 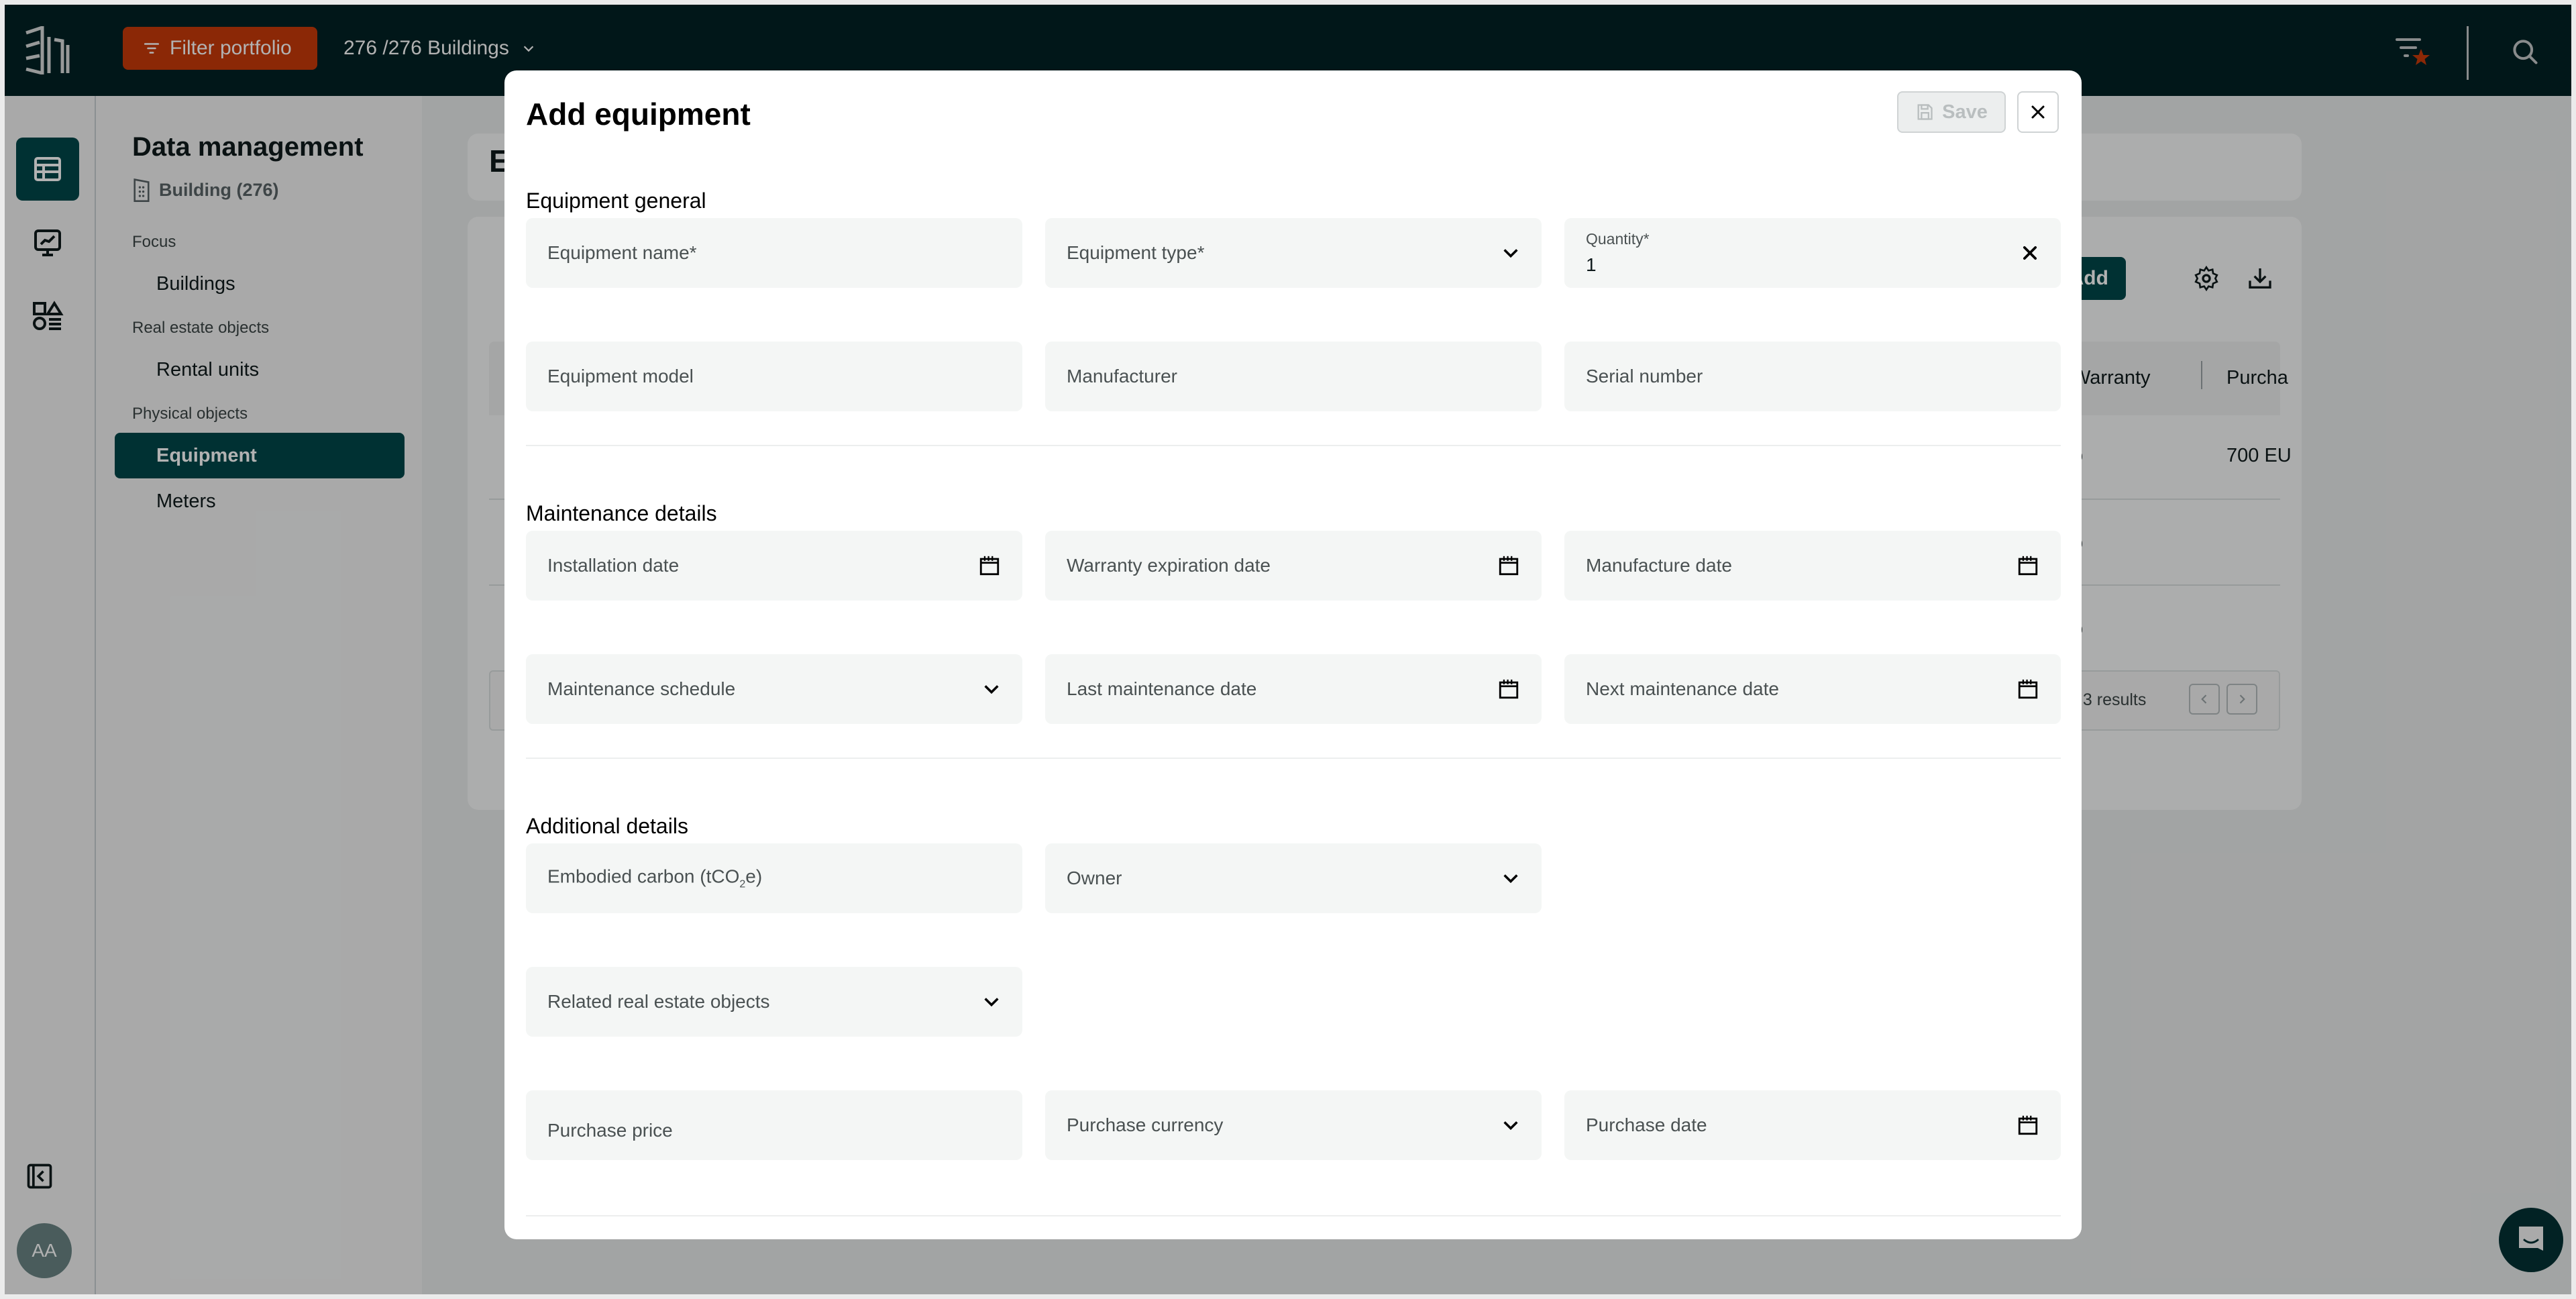 What do you see at coordinates (621, 513) in the screenshot?
I see `section-title-maintenance-details: Maintenance details` at bounding box center [621, 513].